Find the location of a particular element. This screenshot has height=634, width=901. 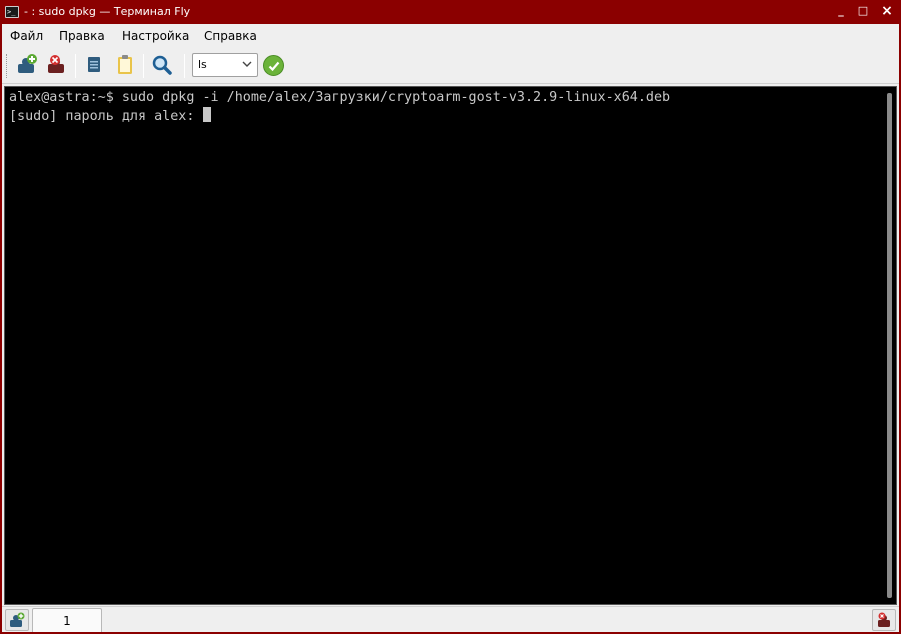

maximize-button: □ is located at coordinates (863, 11).